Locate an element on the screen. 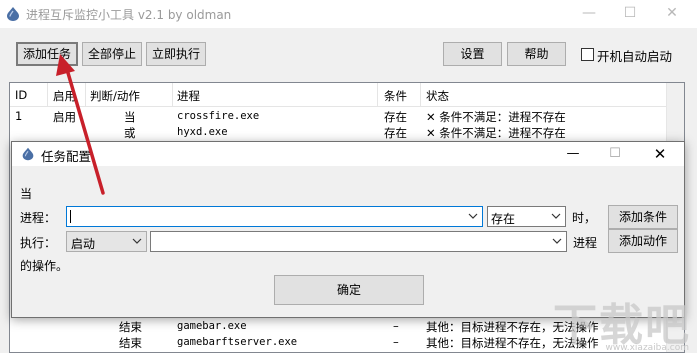 The width and height of the screenshot is (697, 353). cell-process: gamebar.exe is located at coordinates (212, 326).